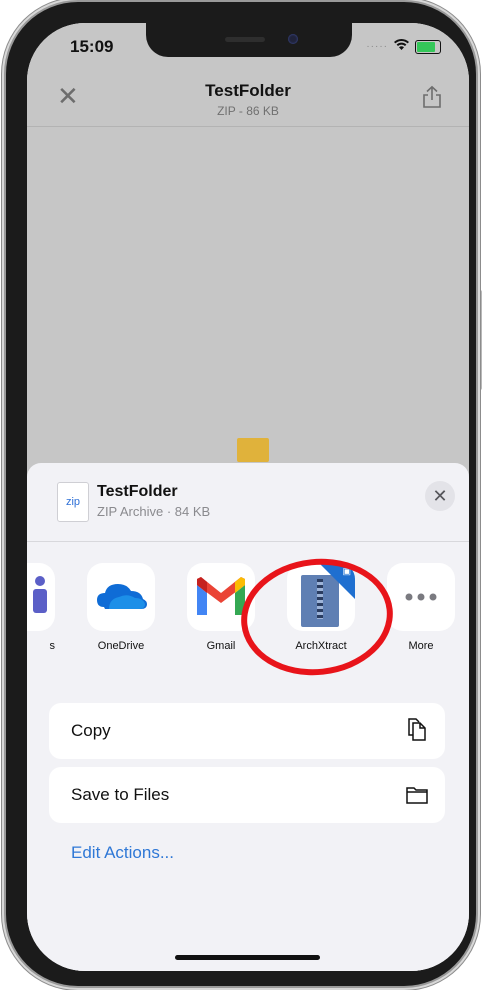 The image size is (484, 990). Describe the element at coordinates (293, 39) in the screenshot. I see `front-camera` at that location.